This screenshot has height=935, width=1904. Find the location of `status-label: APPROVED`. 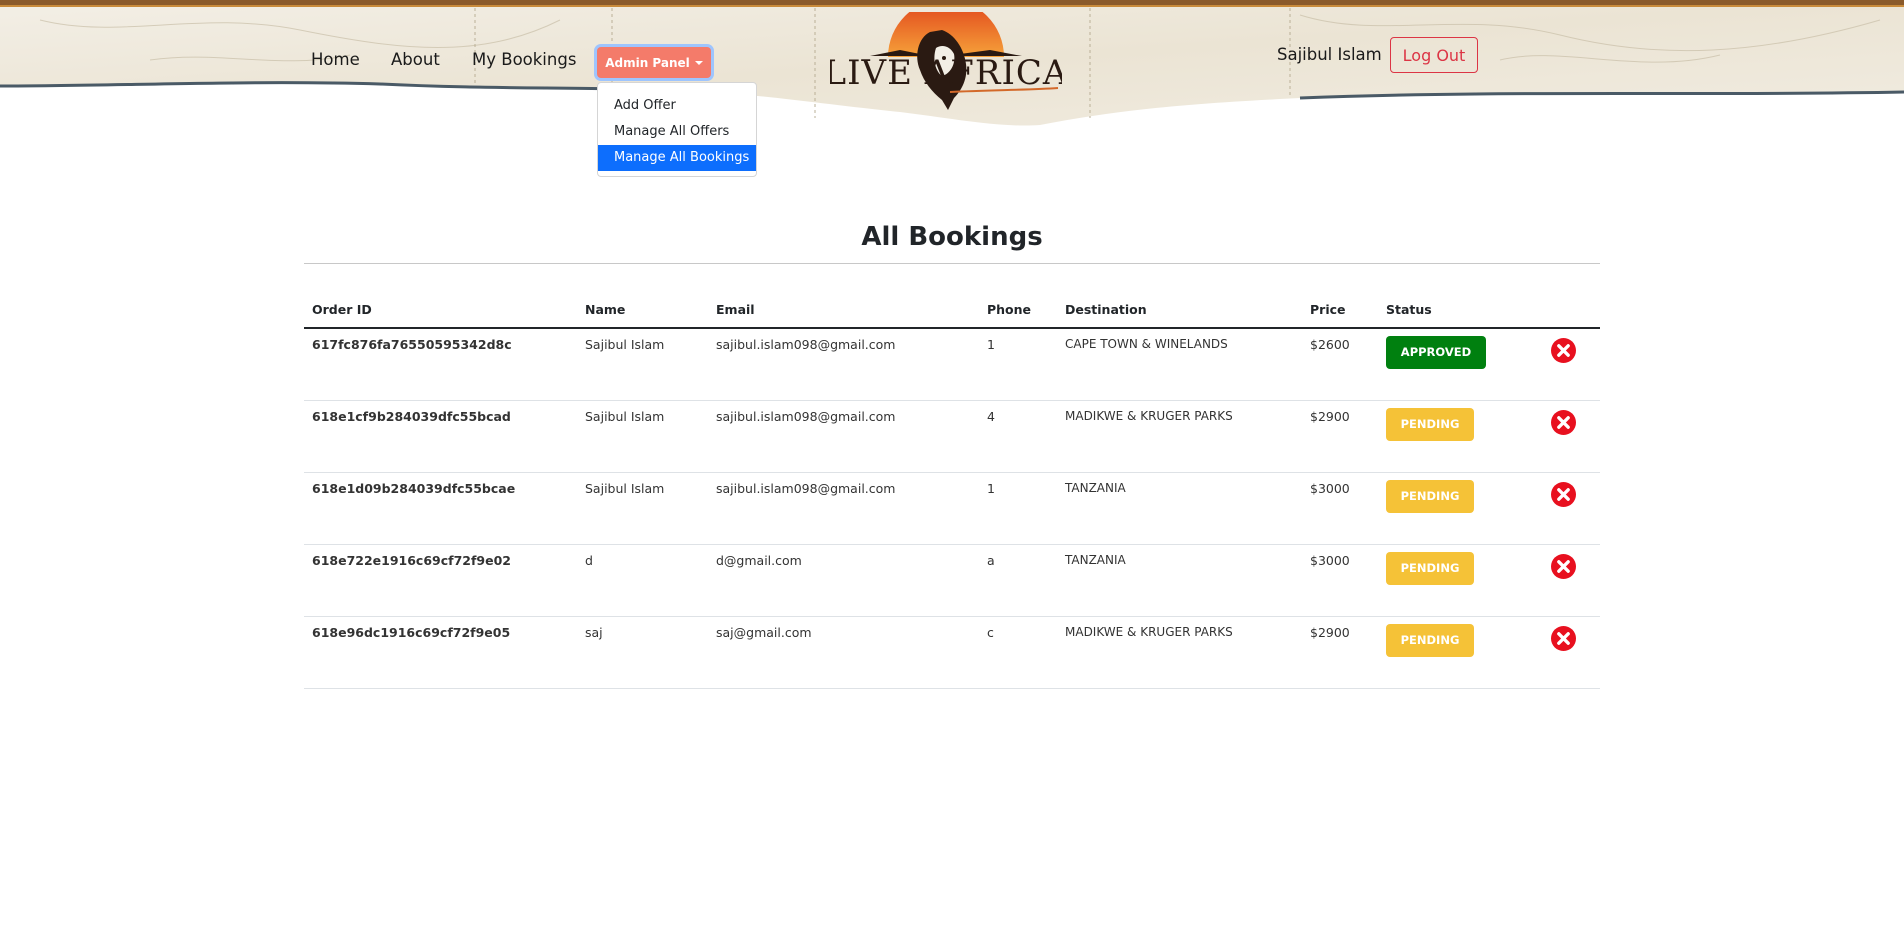

status-label: APPROVED is located at coordinates (1436, 352).